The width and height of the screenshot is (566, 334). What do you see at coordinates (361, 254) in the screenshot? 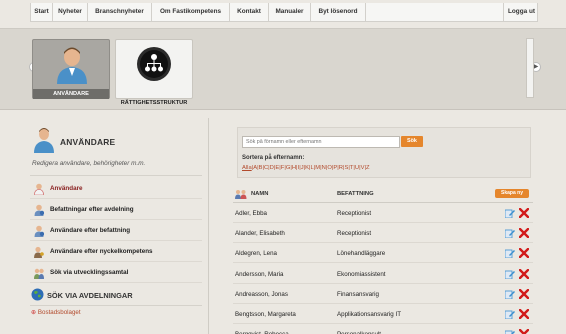
I see `user-role: Lönehandläggare` at bounding box center [361, 254].